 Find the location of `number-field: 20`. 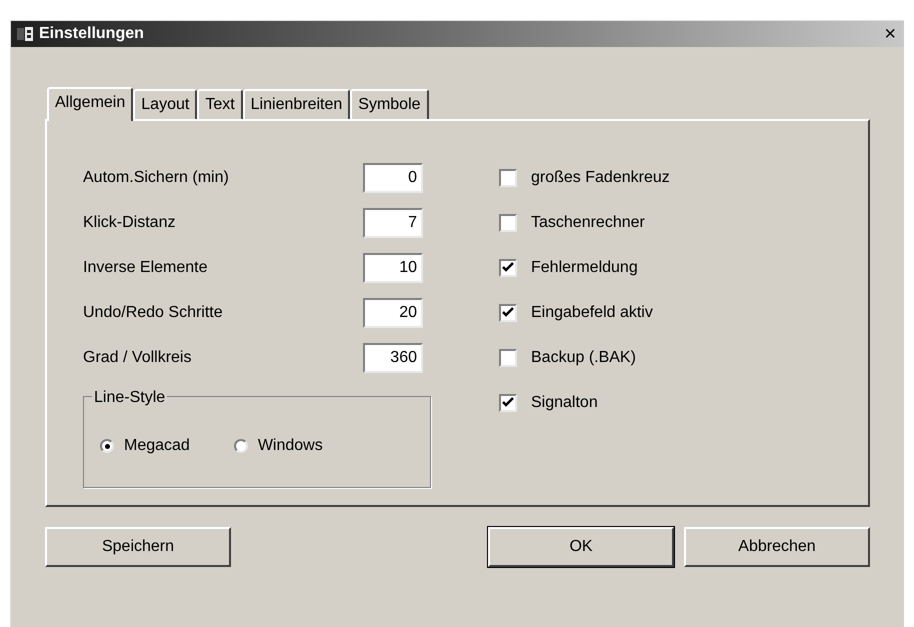

number-field: 20 is located at coordinates (393, 313).